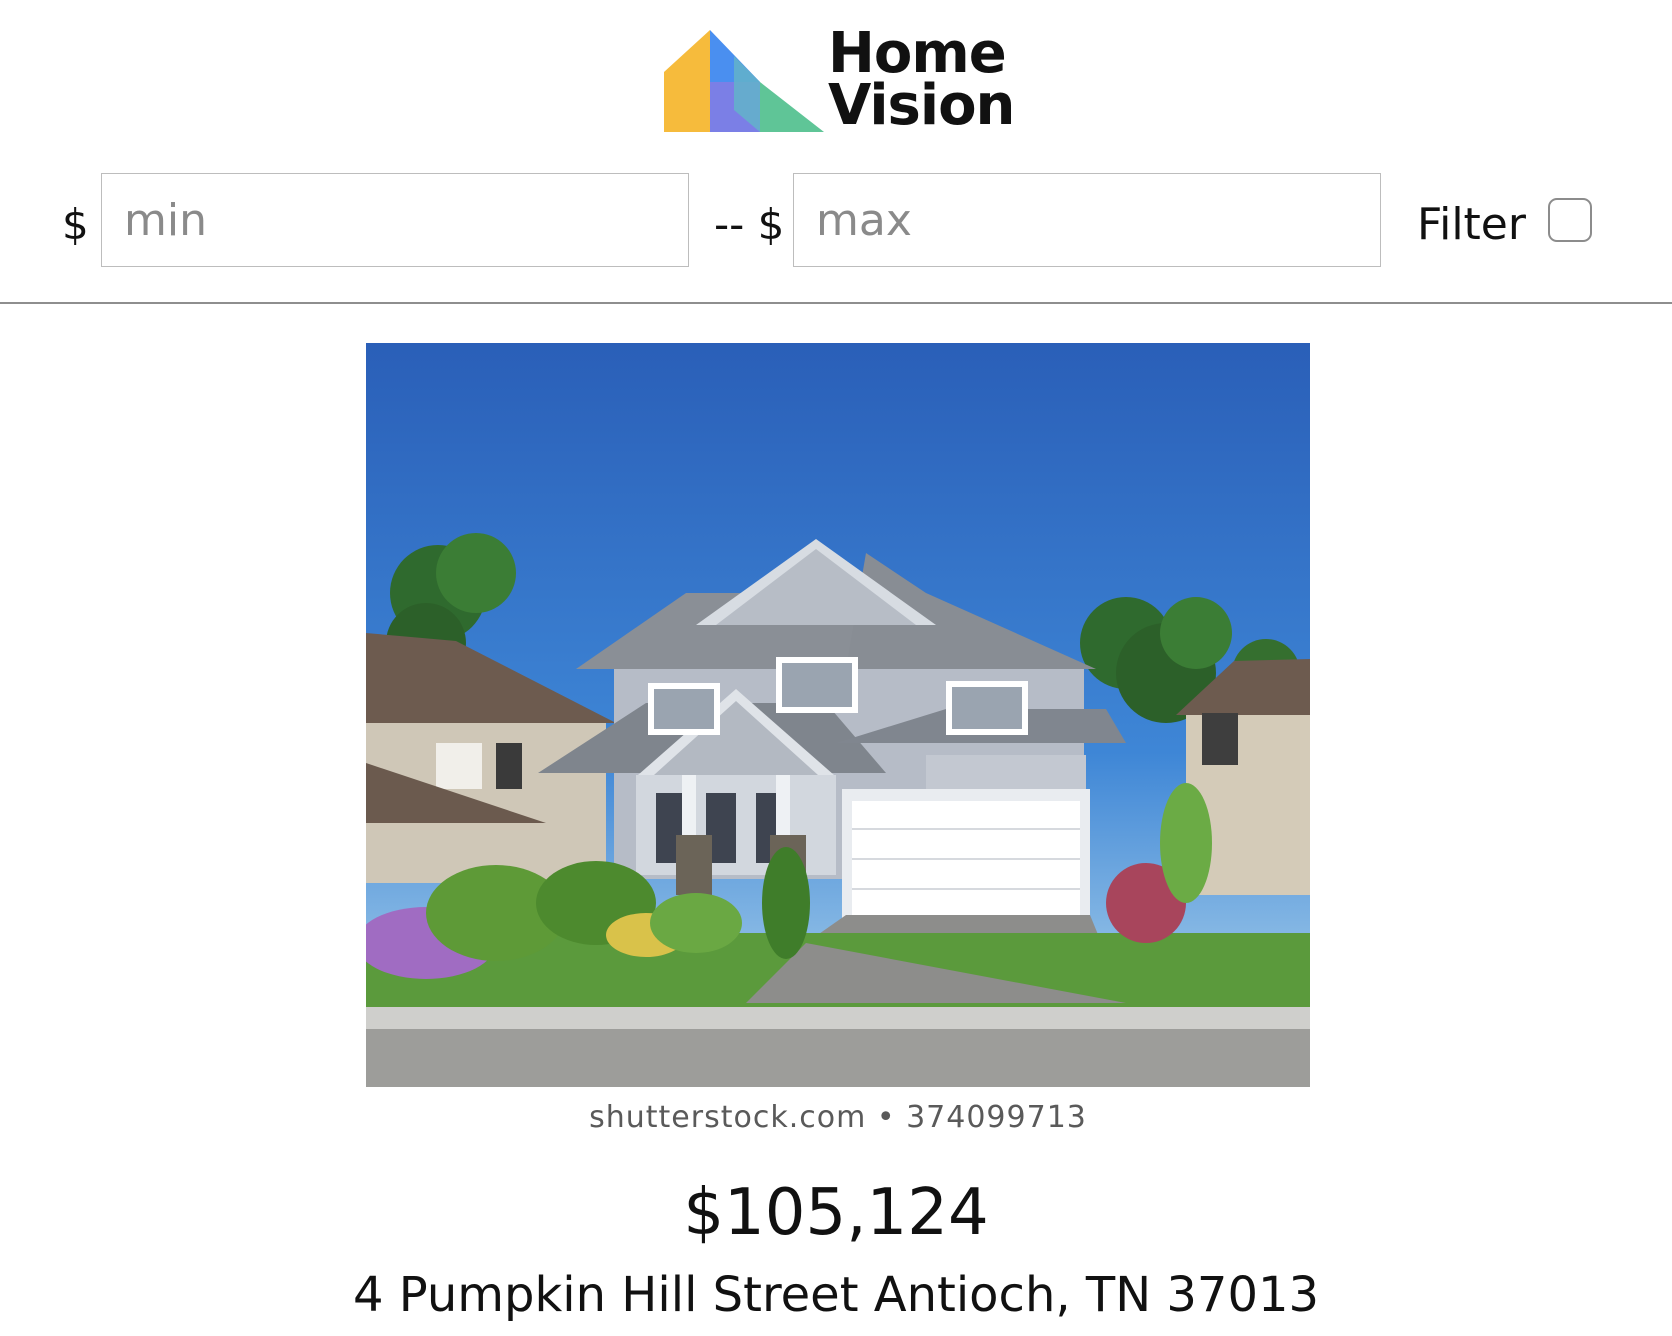 Image resolution: width=1672 pixels, height=1336 pixels. Describe the element at coordinates (1570, 220) in the screenshot. I see `filter-checkbox` at that location.